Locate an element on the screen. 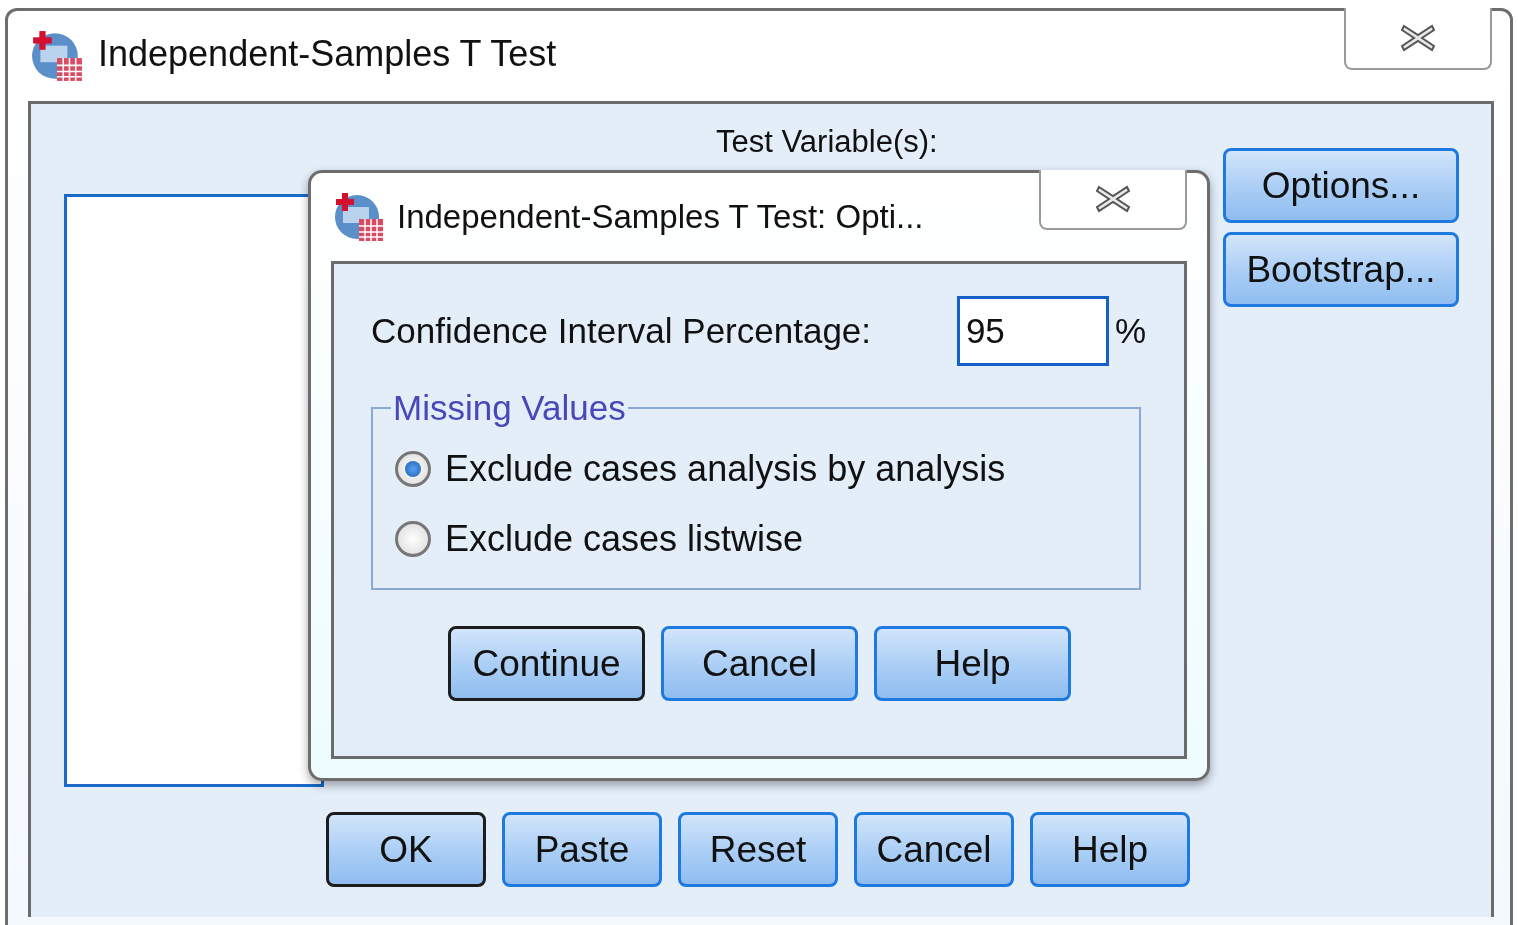 This screenshot has width=1518, height=925. window-title: Independent-Samples T Test is located at coordinates (327, 54).